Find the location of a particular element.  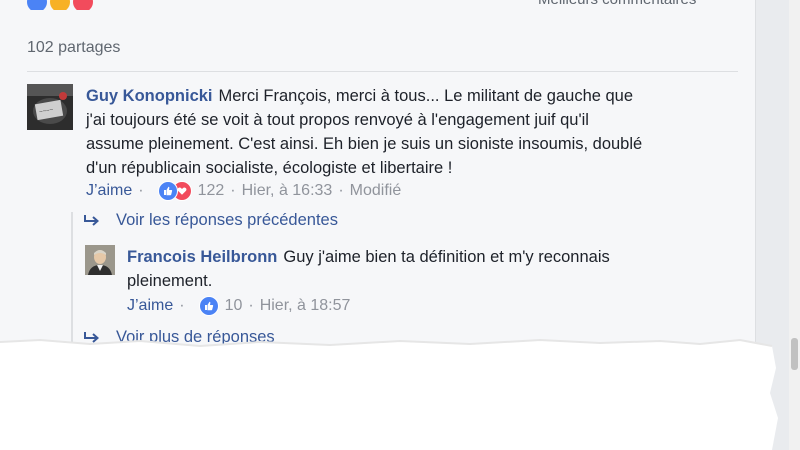

scrollbar-thumb is located at coordinates (794, 354).